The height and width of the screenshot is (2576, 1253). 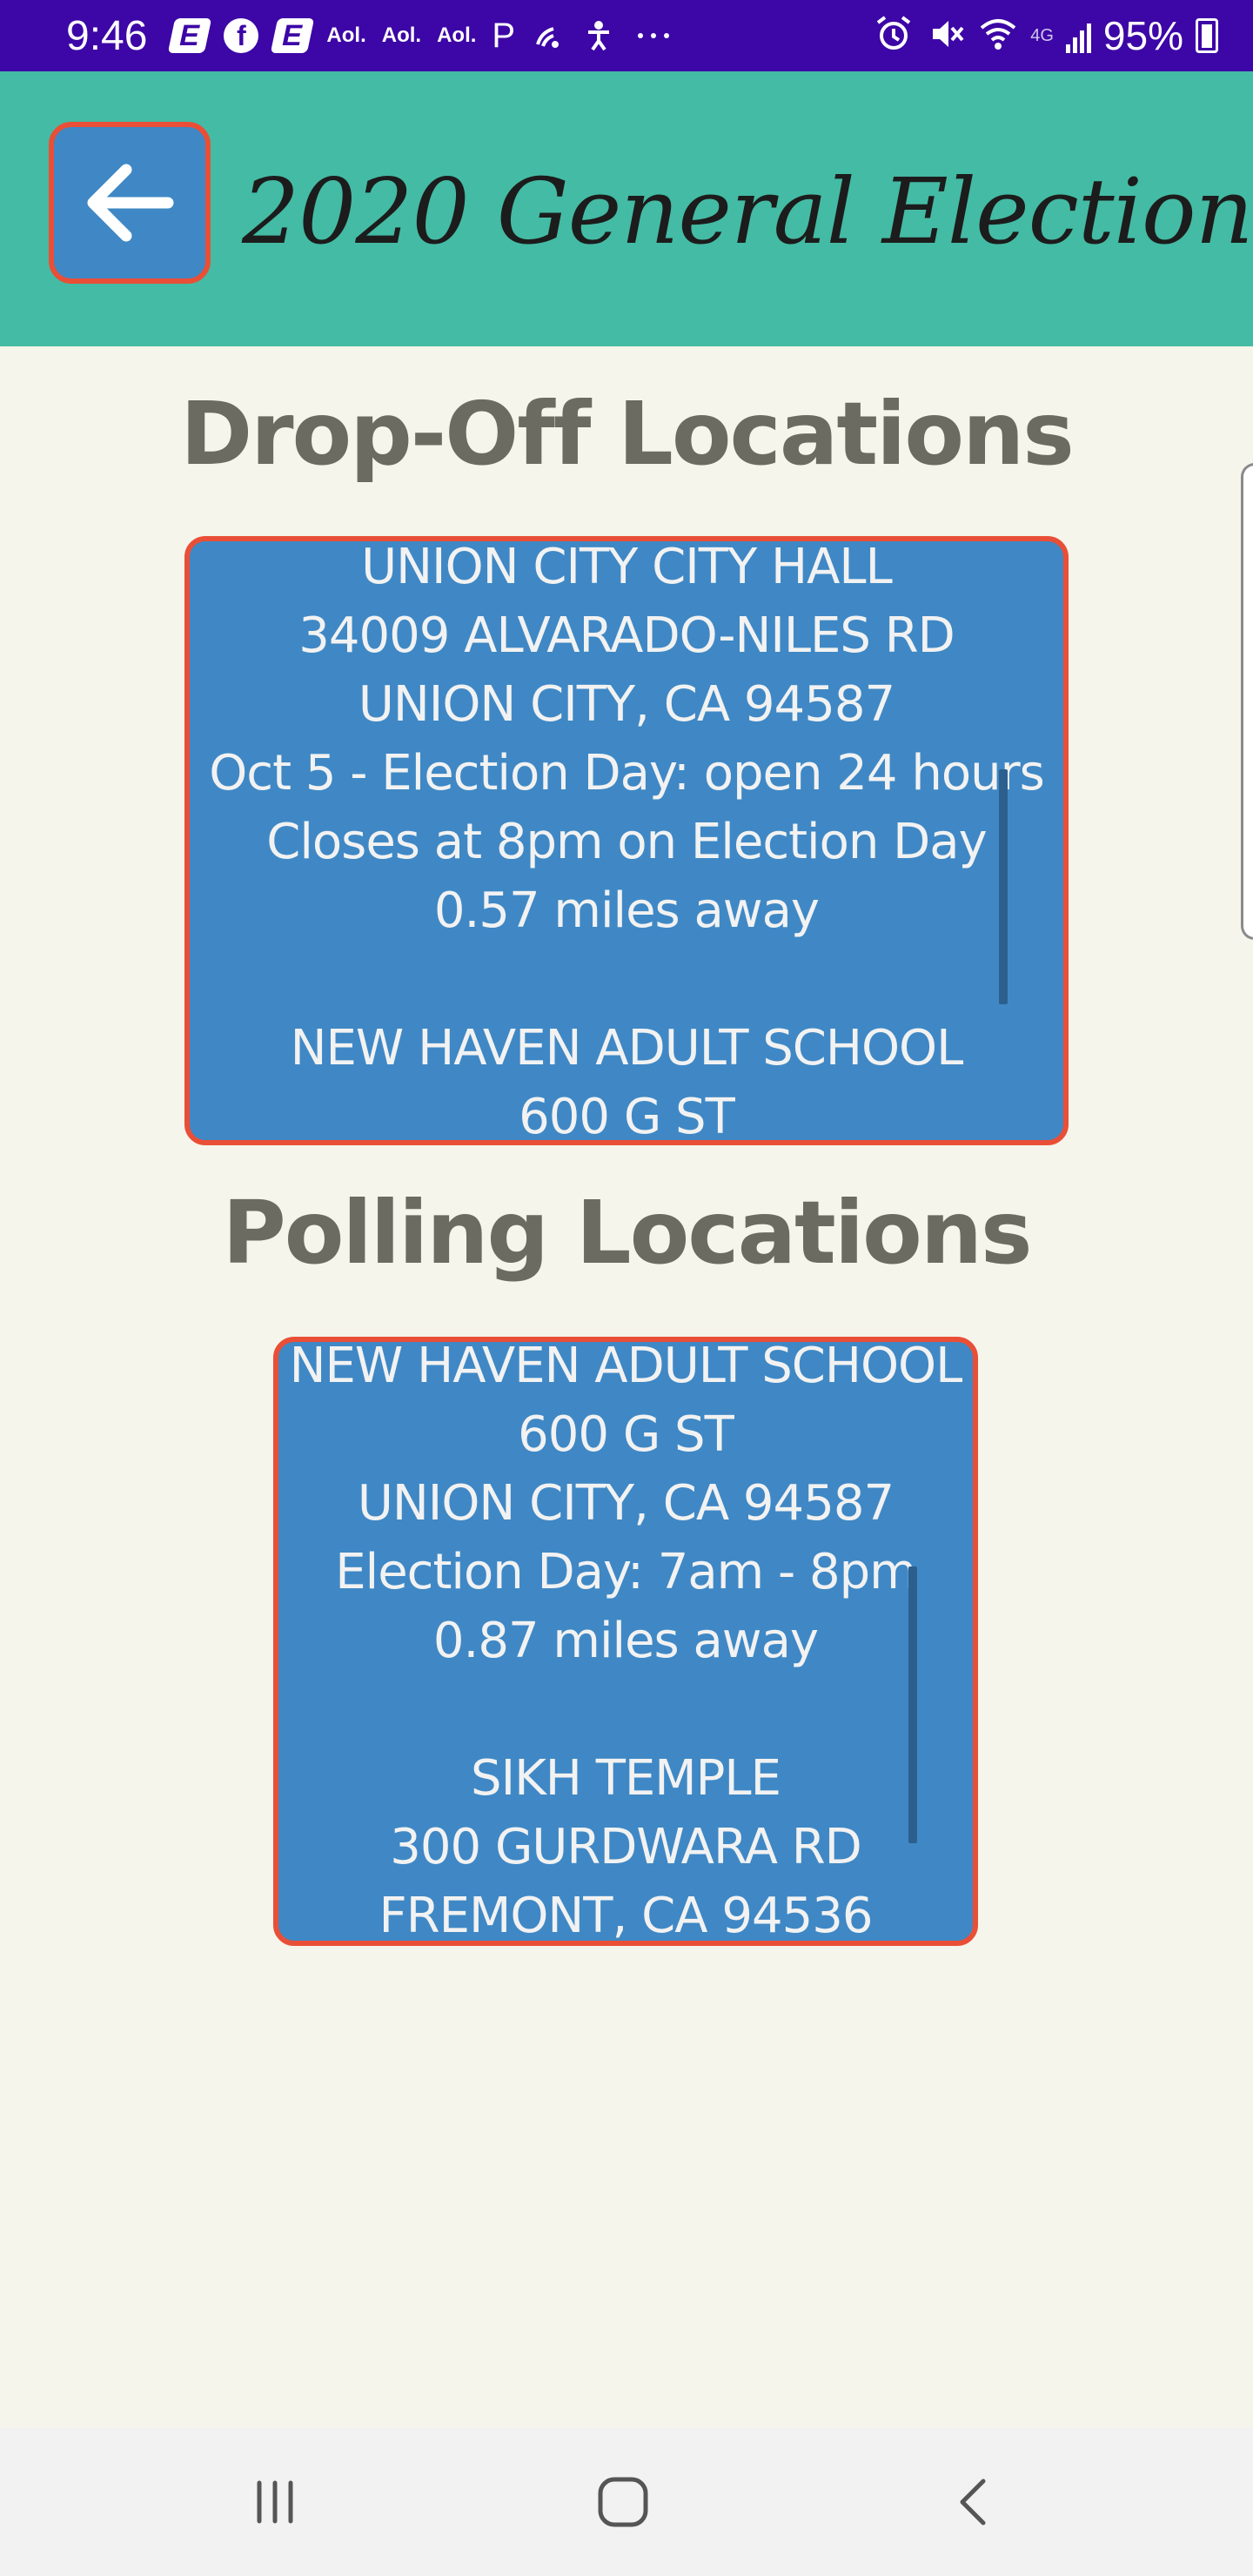 I want to click on wifi-icon, so click(x=998, y=36).